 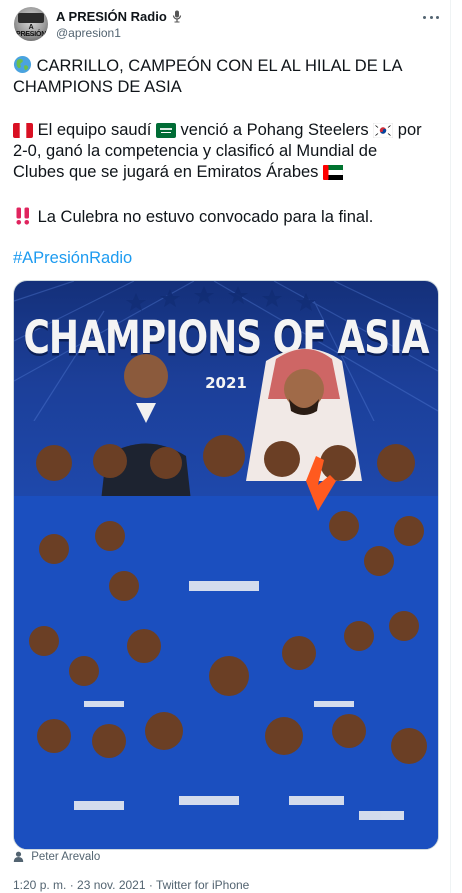 What do you see at coordinates (274, 130) in the screenshot?
I see `body-text-part2: venció a Pohang Steelers` at bounding box center [274, 130].